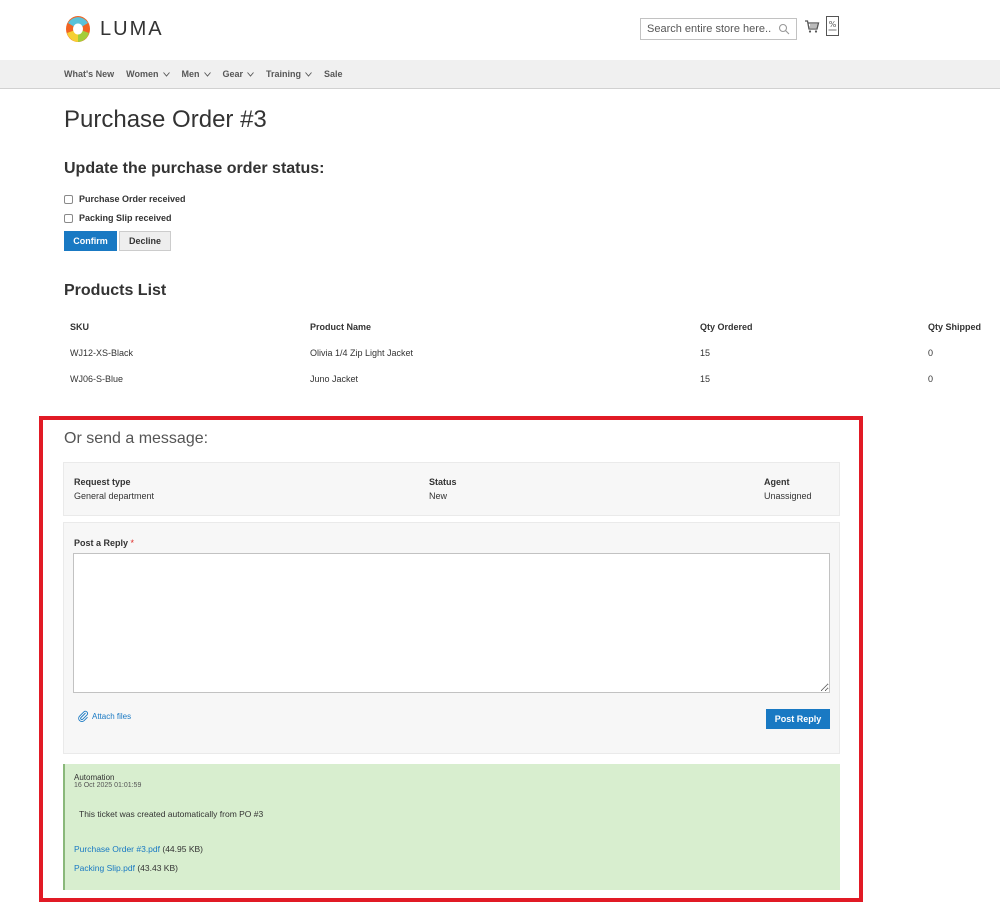 The height and width of the screenshot is (904, 1000). What do you see at coordinates (362, 353) in the screenshot?
I see `table-cell: Olivia 1/4 Zip Light Jacket` at bounding box center [362, 353].